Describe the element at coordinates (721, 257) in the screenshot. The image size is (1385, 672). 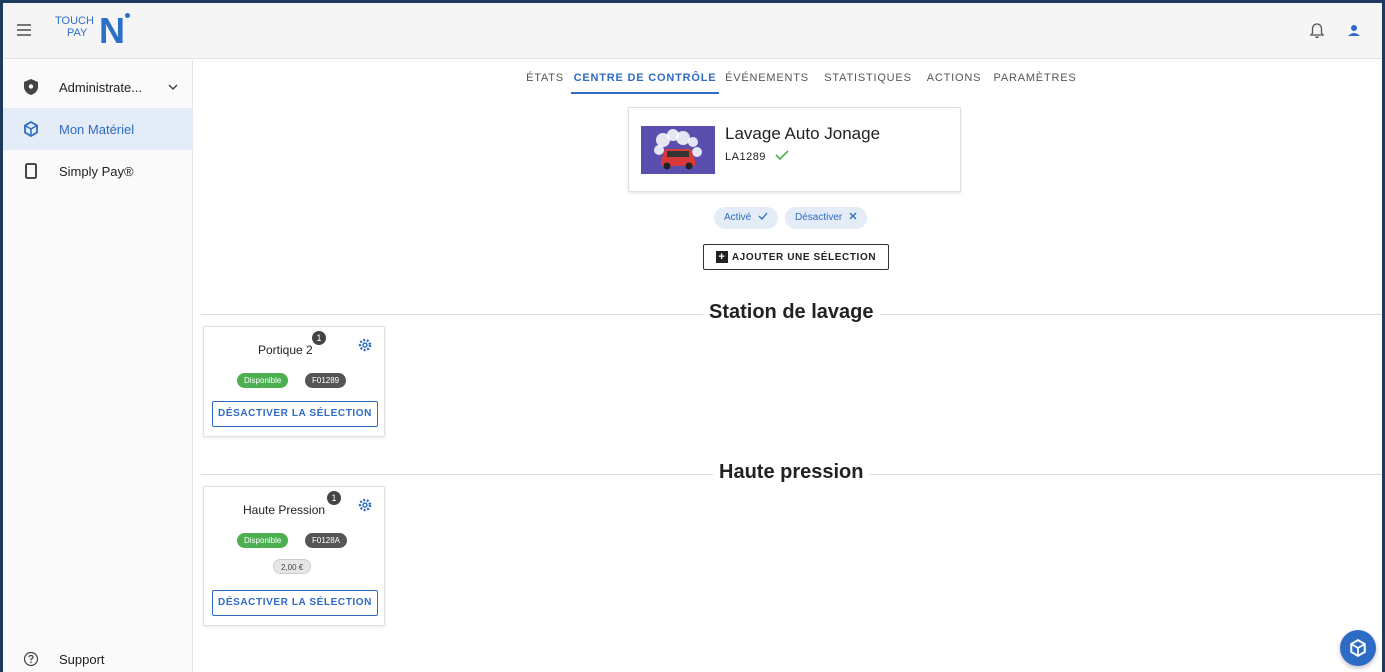
I see `plus-icon: +` at that location.